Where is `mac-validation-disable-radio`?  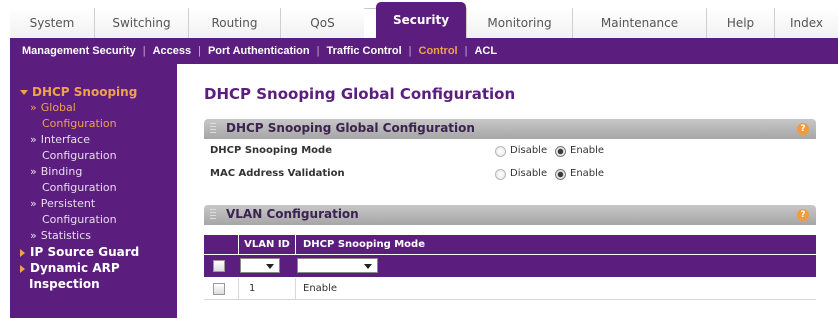 mac-validation-disable-radio is located at coordinates (500, 174).